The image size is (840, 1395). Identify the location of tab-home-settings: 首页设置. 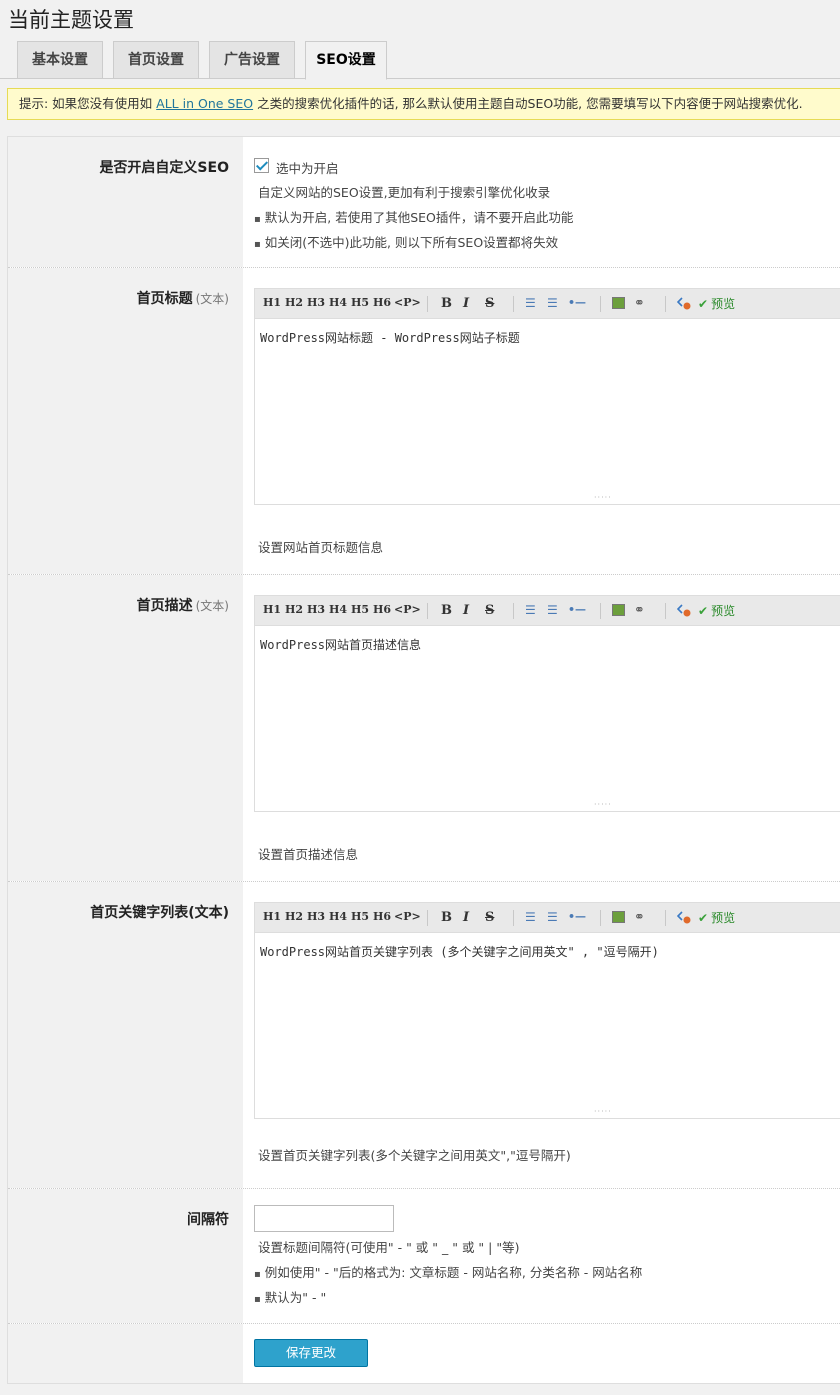
(156, 60).